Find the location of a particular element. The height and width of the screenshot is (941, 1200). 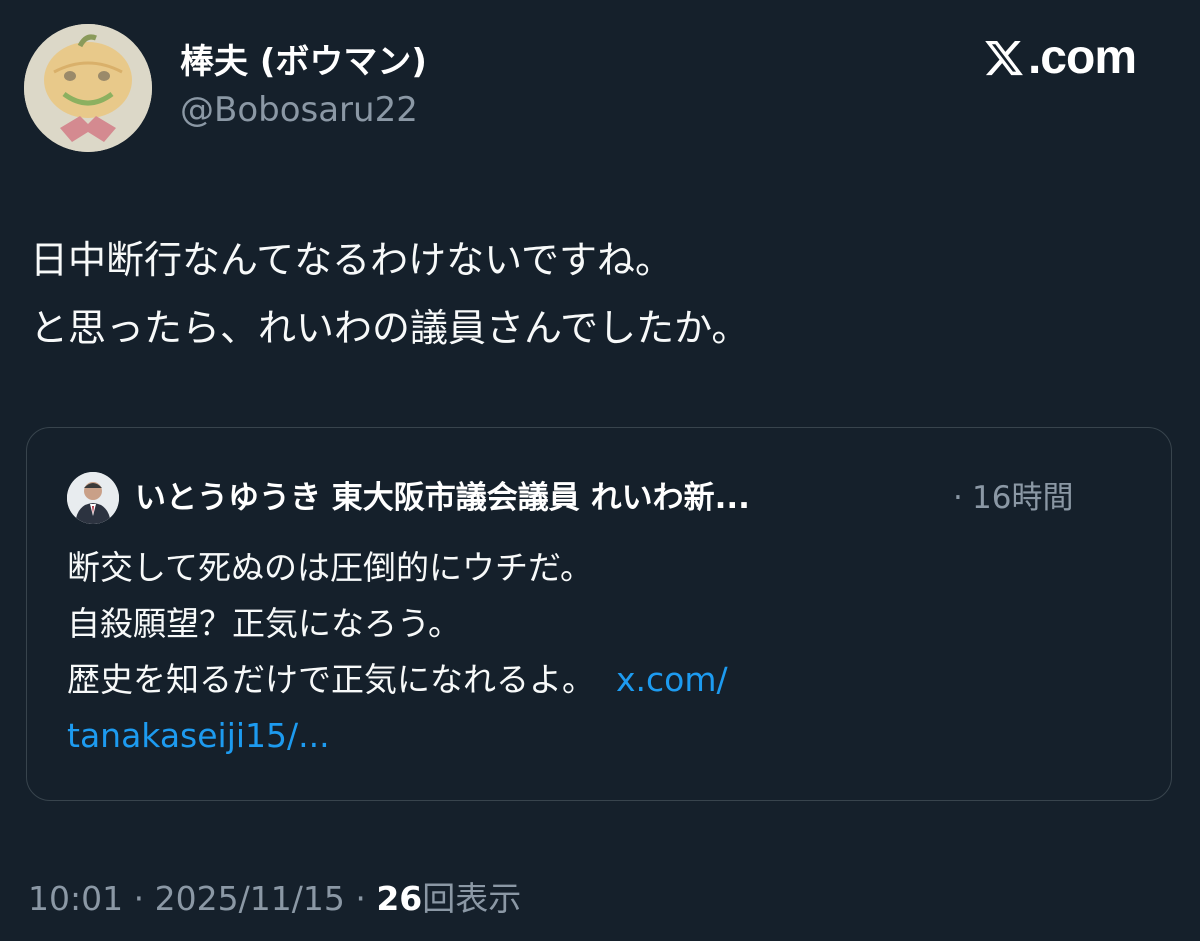

quote-author-avatar is located at coordinates (93, 498).